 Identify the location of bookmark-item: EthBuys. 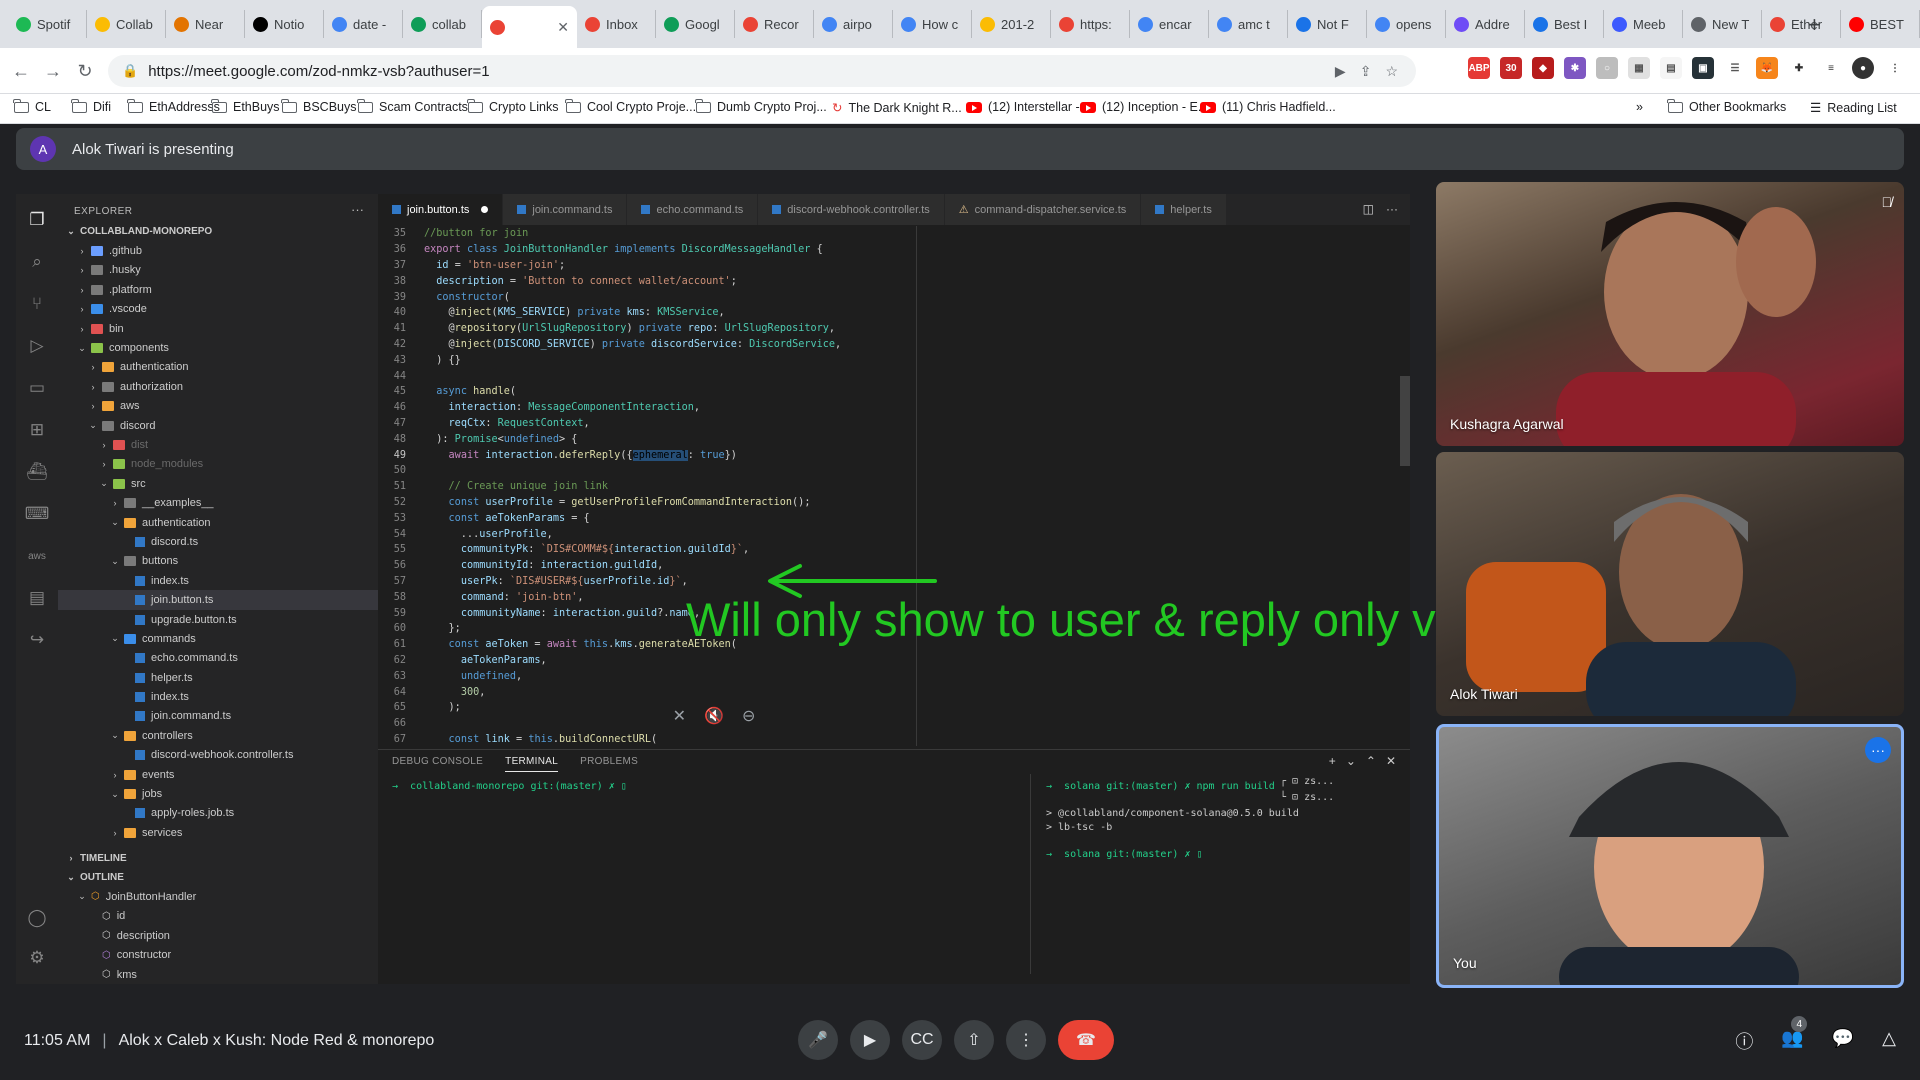
(245, 106).